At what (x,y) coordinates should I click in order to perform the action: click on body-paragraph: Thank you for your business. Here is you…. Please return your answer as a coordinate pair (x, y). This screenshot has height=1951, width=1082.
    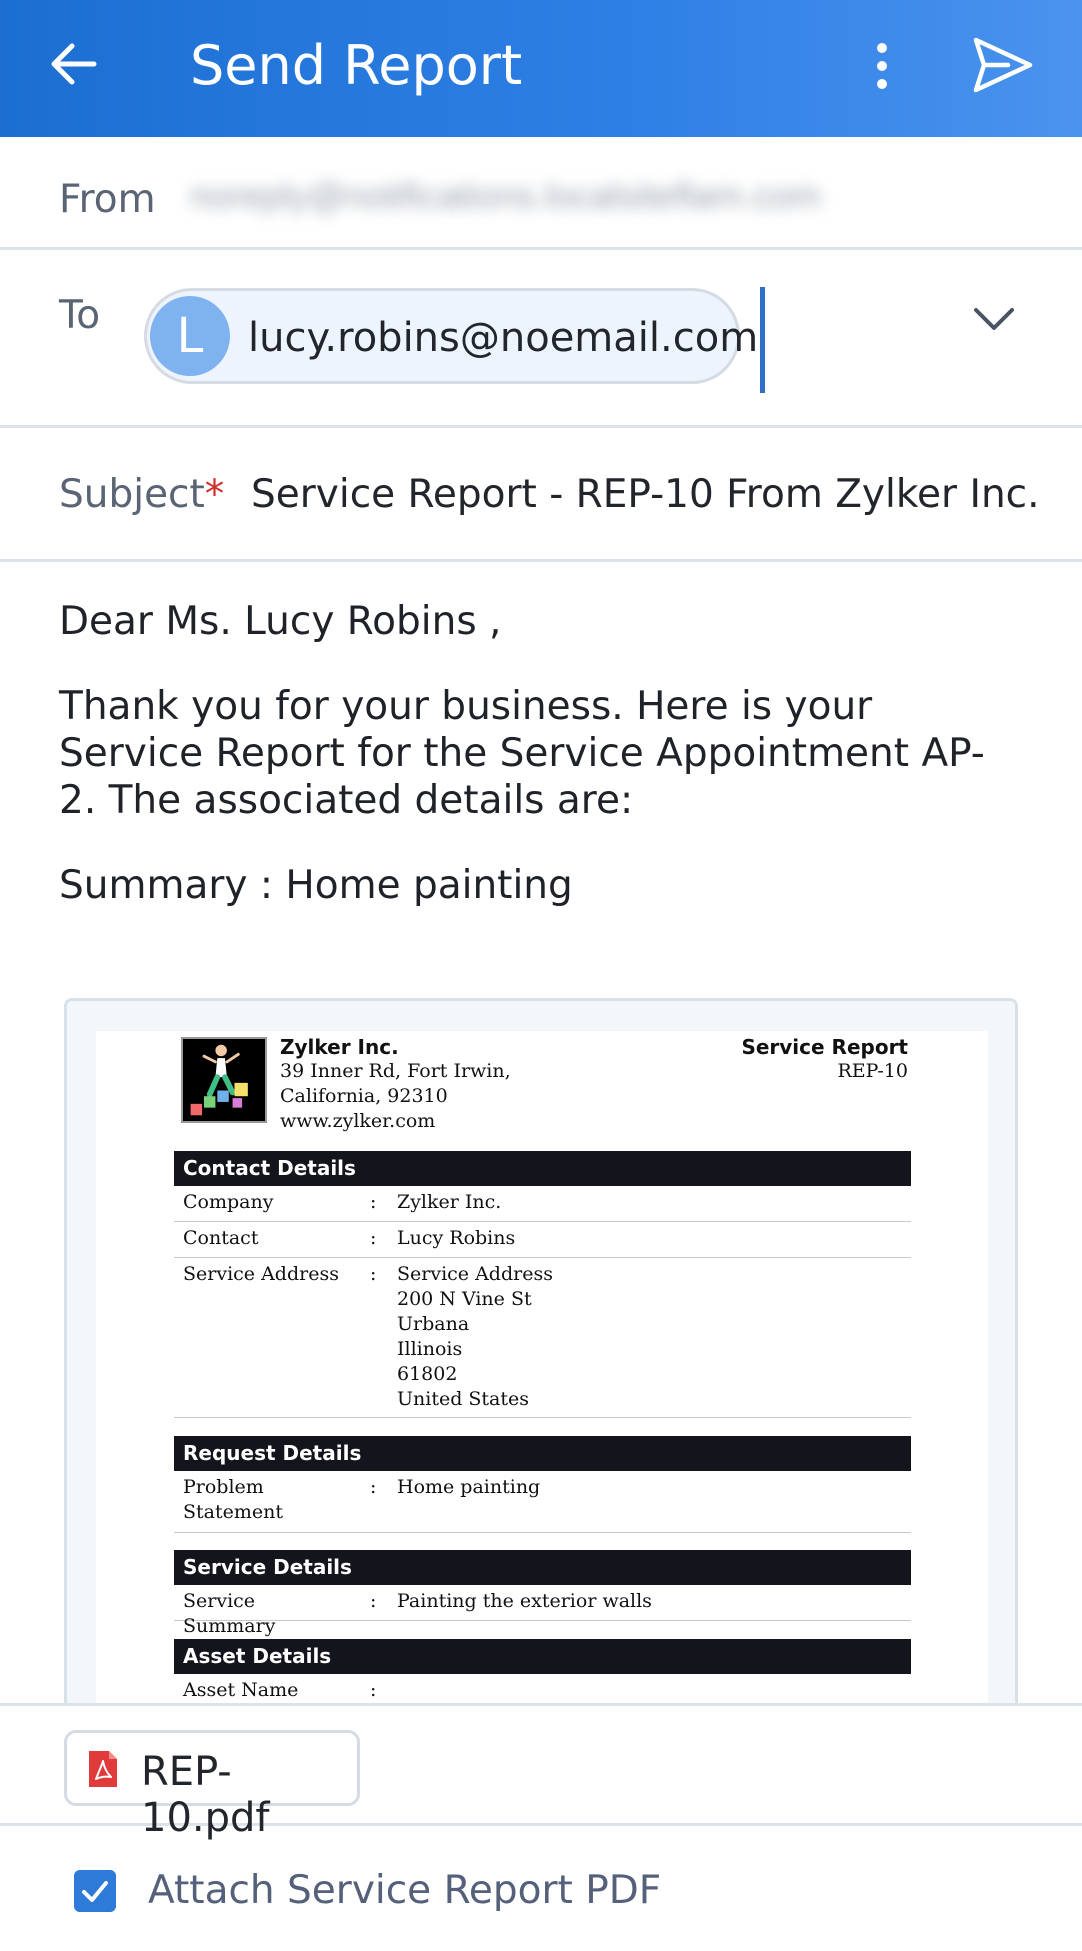
    Looking at the image, I should click on (522, 753).